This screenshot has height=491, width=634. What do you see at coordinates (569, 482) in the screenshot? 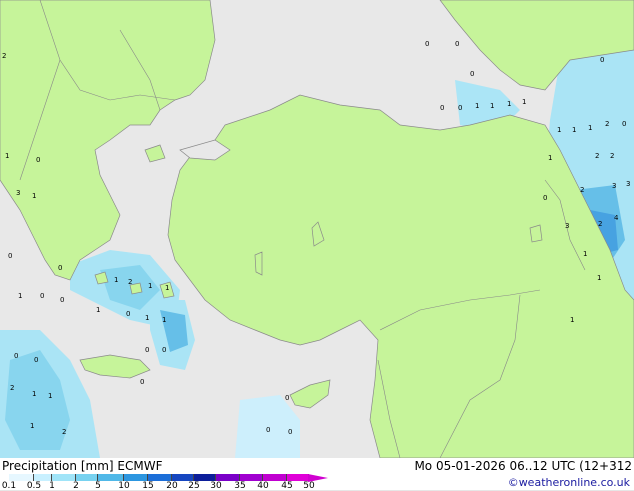
I see `credit-link: ©weatheronline.co.uk` at bounding box center [569, 482].